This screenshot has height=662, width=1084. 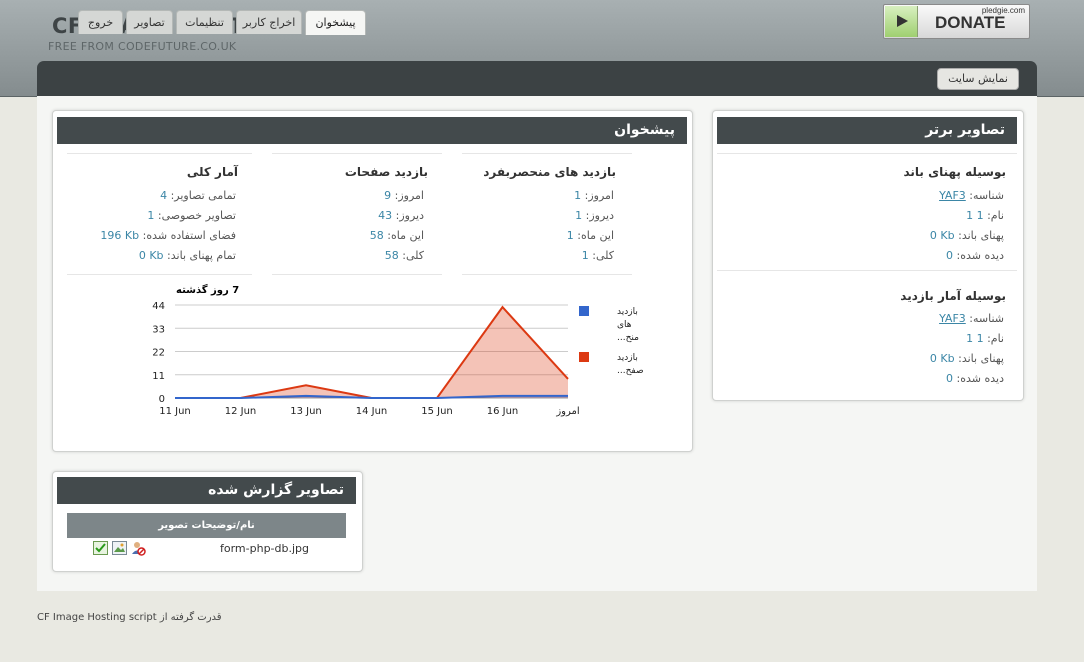 I want to click on nav-bar, so click(x=537, y=78).